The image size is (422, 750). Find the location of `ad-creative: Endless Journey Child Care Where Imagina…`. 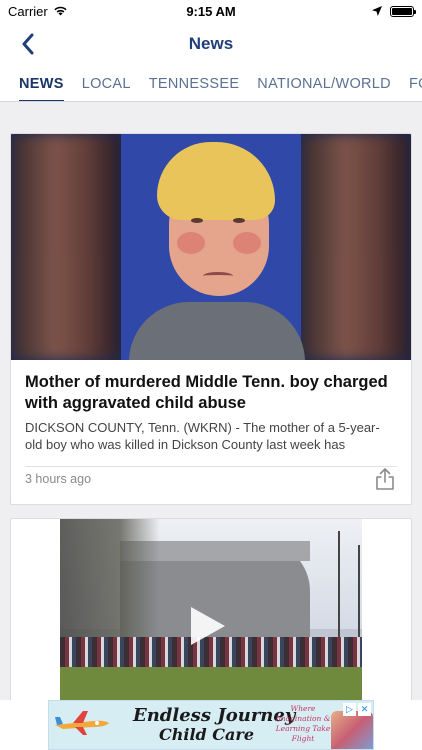

ad-creative: Endless Journey Child Care Where Imagina… is located at coordinates (211, 725).